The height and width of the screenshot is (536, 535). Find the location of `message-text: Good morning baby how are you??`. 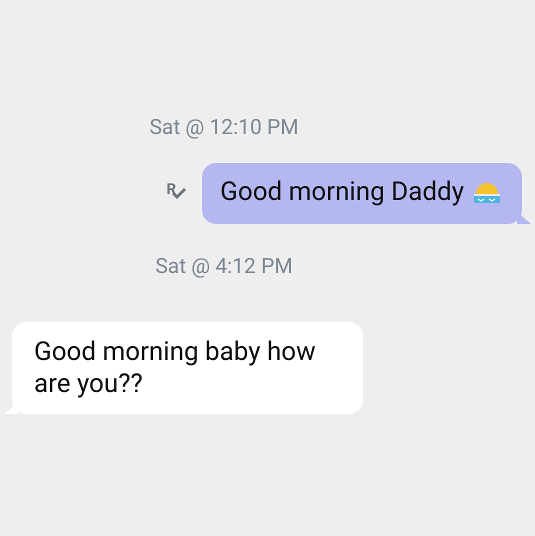

message-text: Good morning baby how are you?? is located at coordinates (175, 368).